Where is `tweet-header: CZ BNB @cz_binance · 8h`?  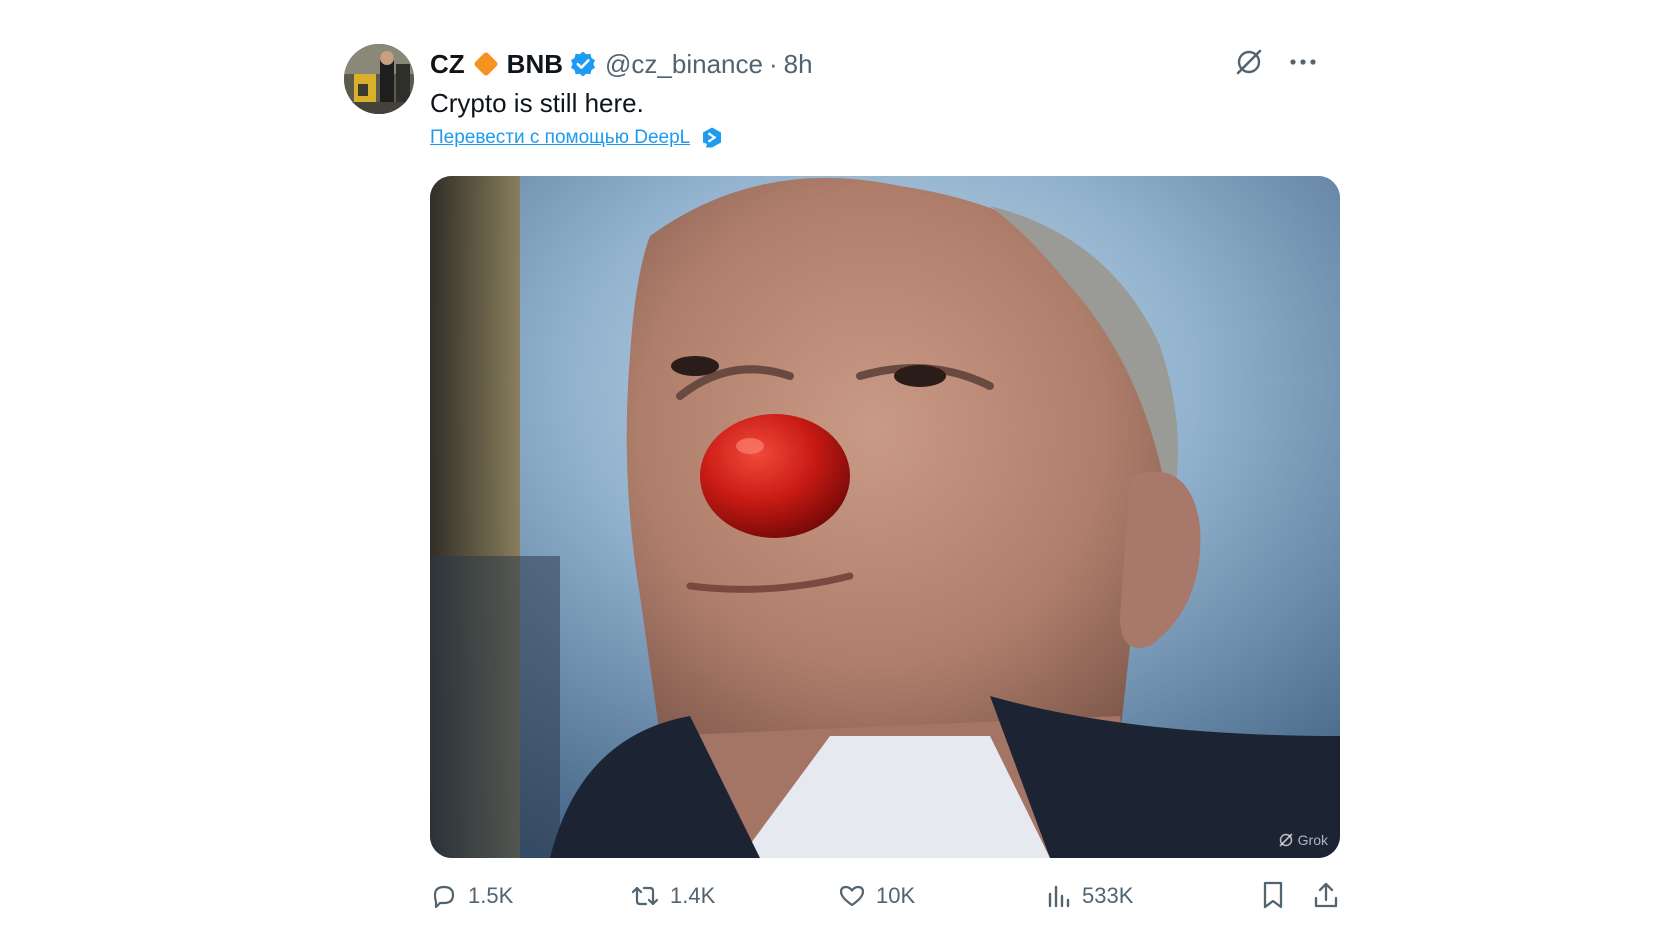
tweet-header: CZ BNB @cz_binance · 8h is located at coordinates (621, 64).